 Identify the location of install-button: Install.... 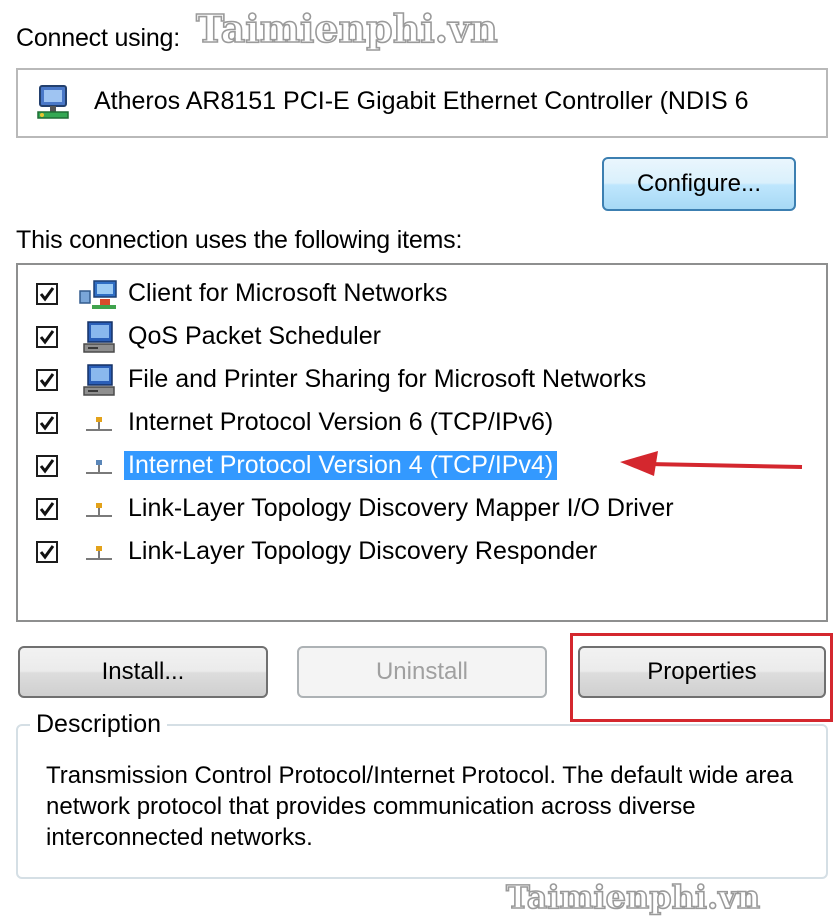
(143, 672).